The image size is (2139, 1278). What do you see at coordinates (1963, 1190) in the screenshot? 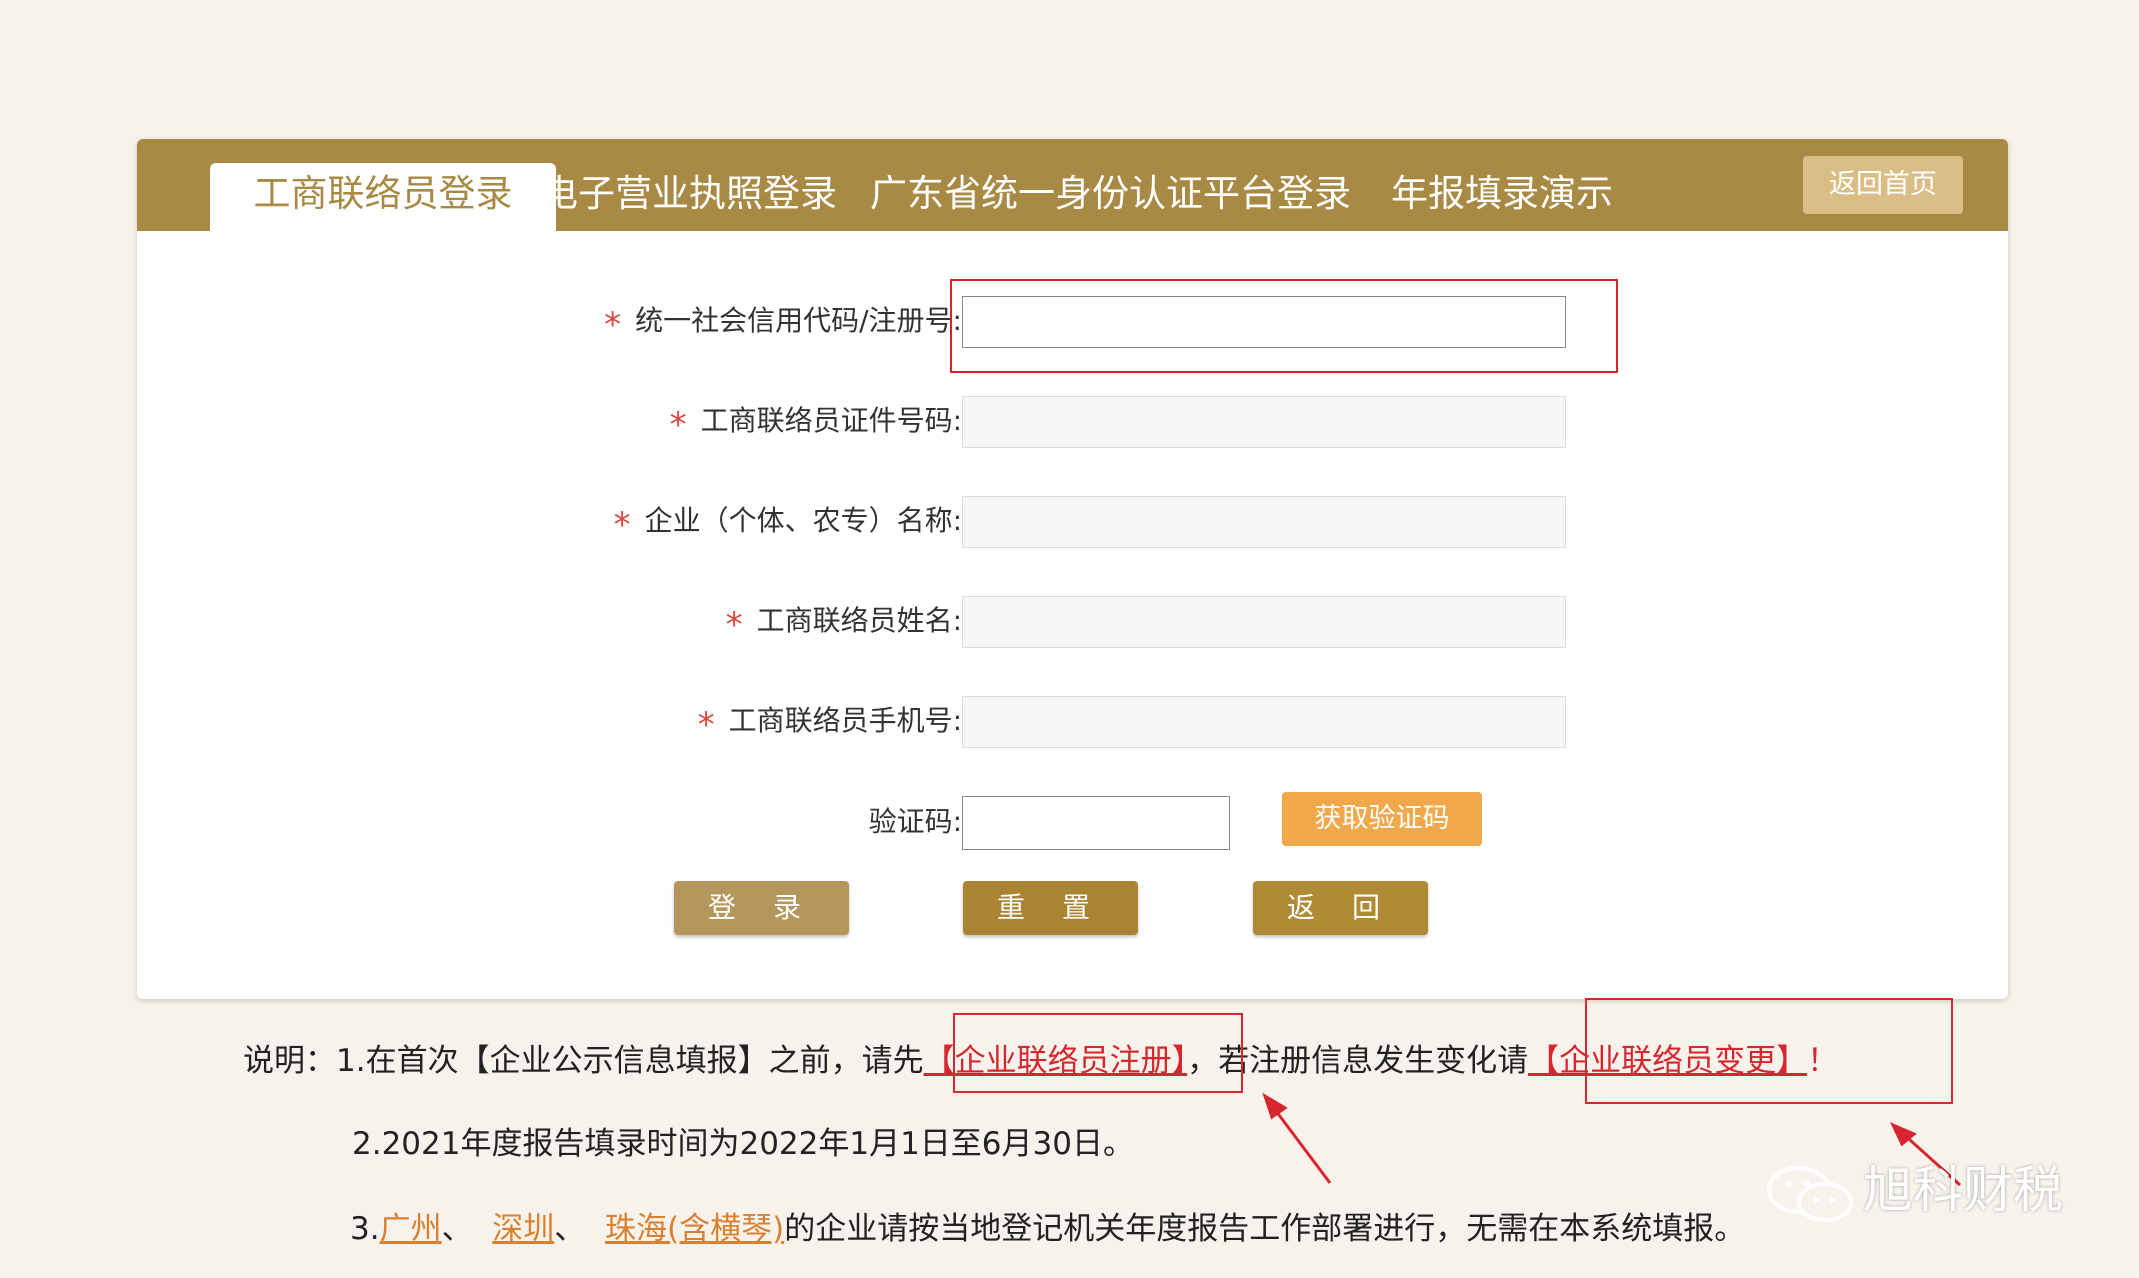
I see `watermark-text: 旭科财税` at bounding box center [1963, 1190].